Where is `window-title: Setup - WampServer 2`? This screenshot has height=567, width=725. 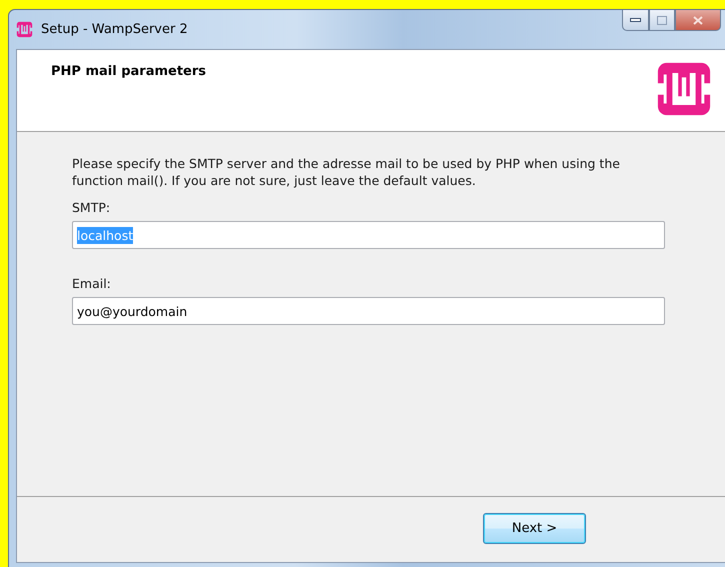 window-title: Setup - WampServer 2 is located at coordinates (114, 29).